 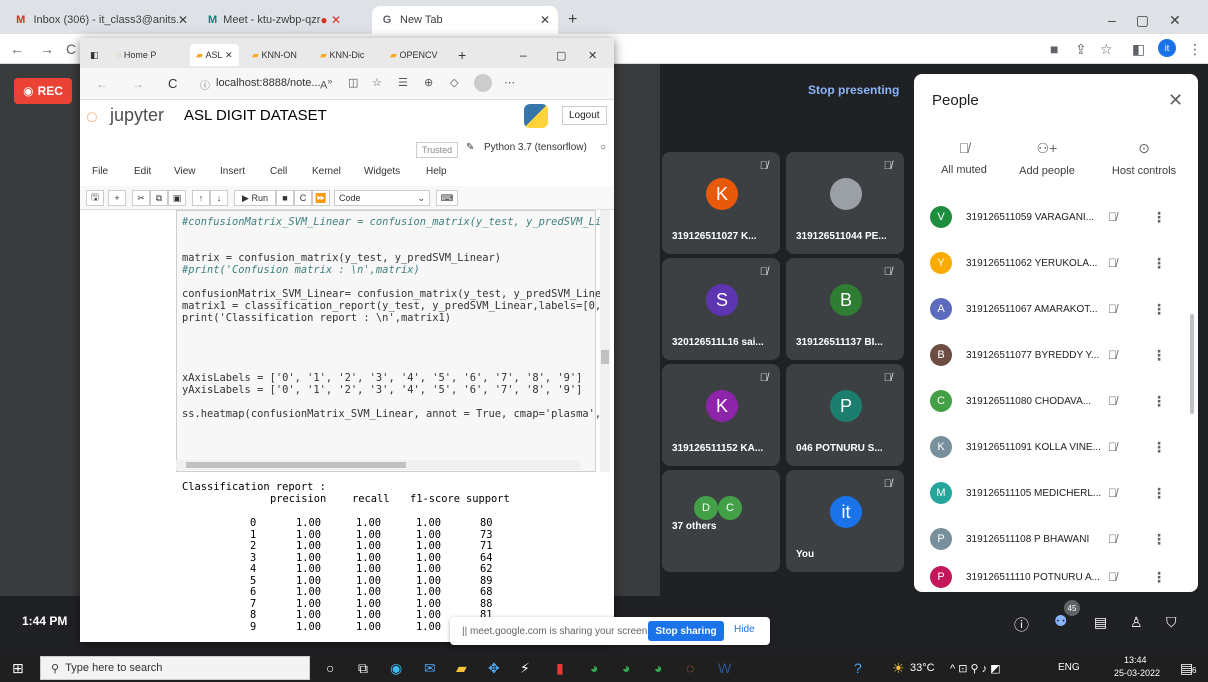 I want to click on save-icon: 🖫, so click(x=95, y=198).